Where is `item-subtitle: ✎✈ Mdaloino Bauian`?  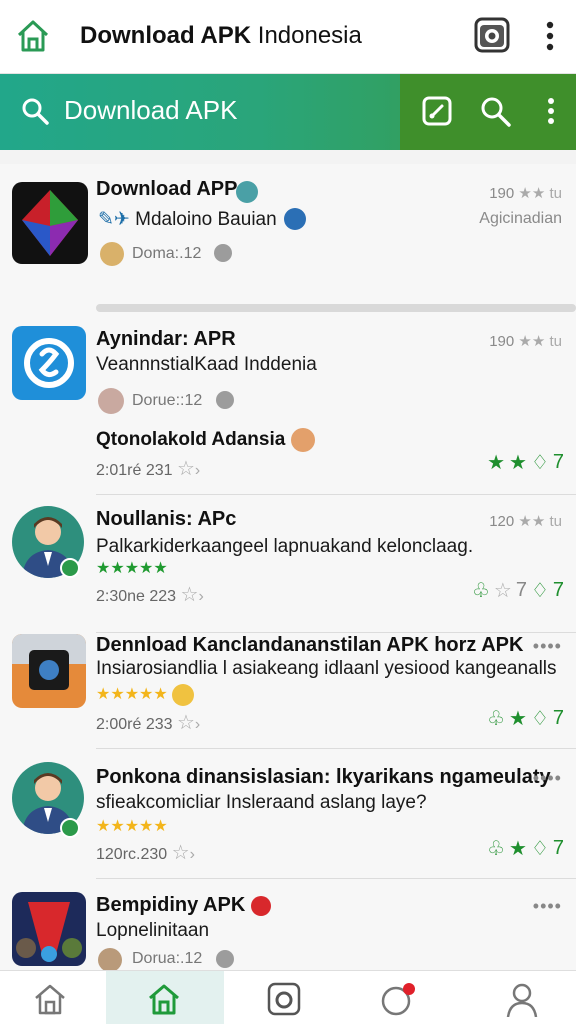
item-subtitle: ✎✈ Mdaloino Bauian is located at coordinates (187, 219).